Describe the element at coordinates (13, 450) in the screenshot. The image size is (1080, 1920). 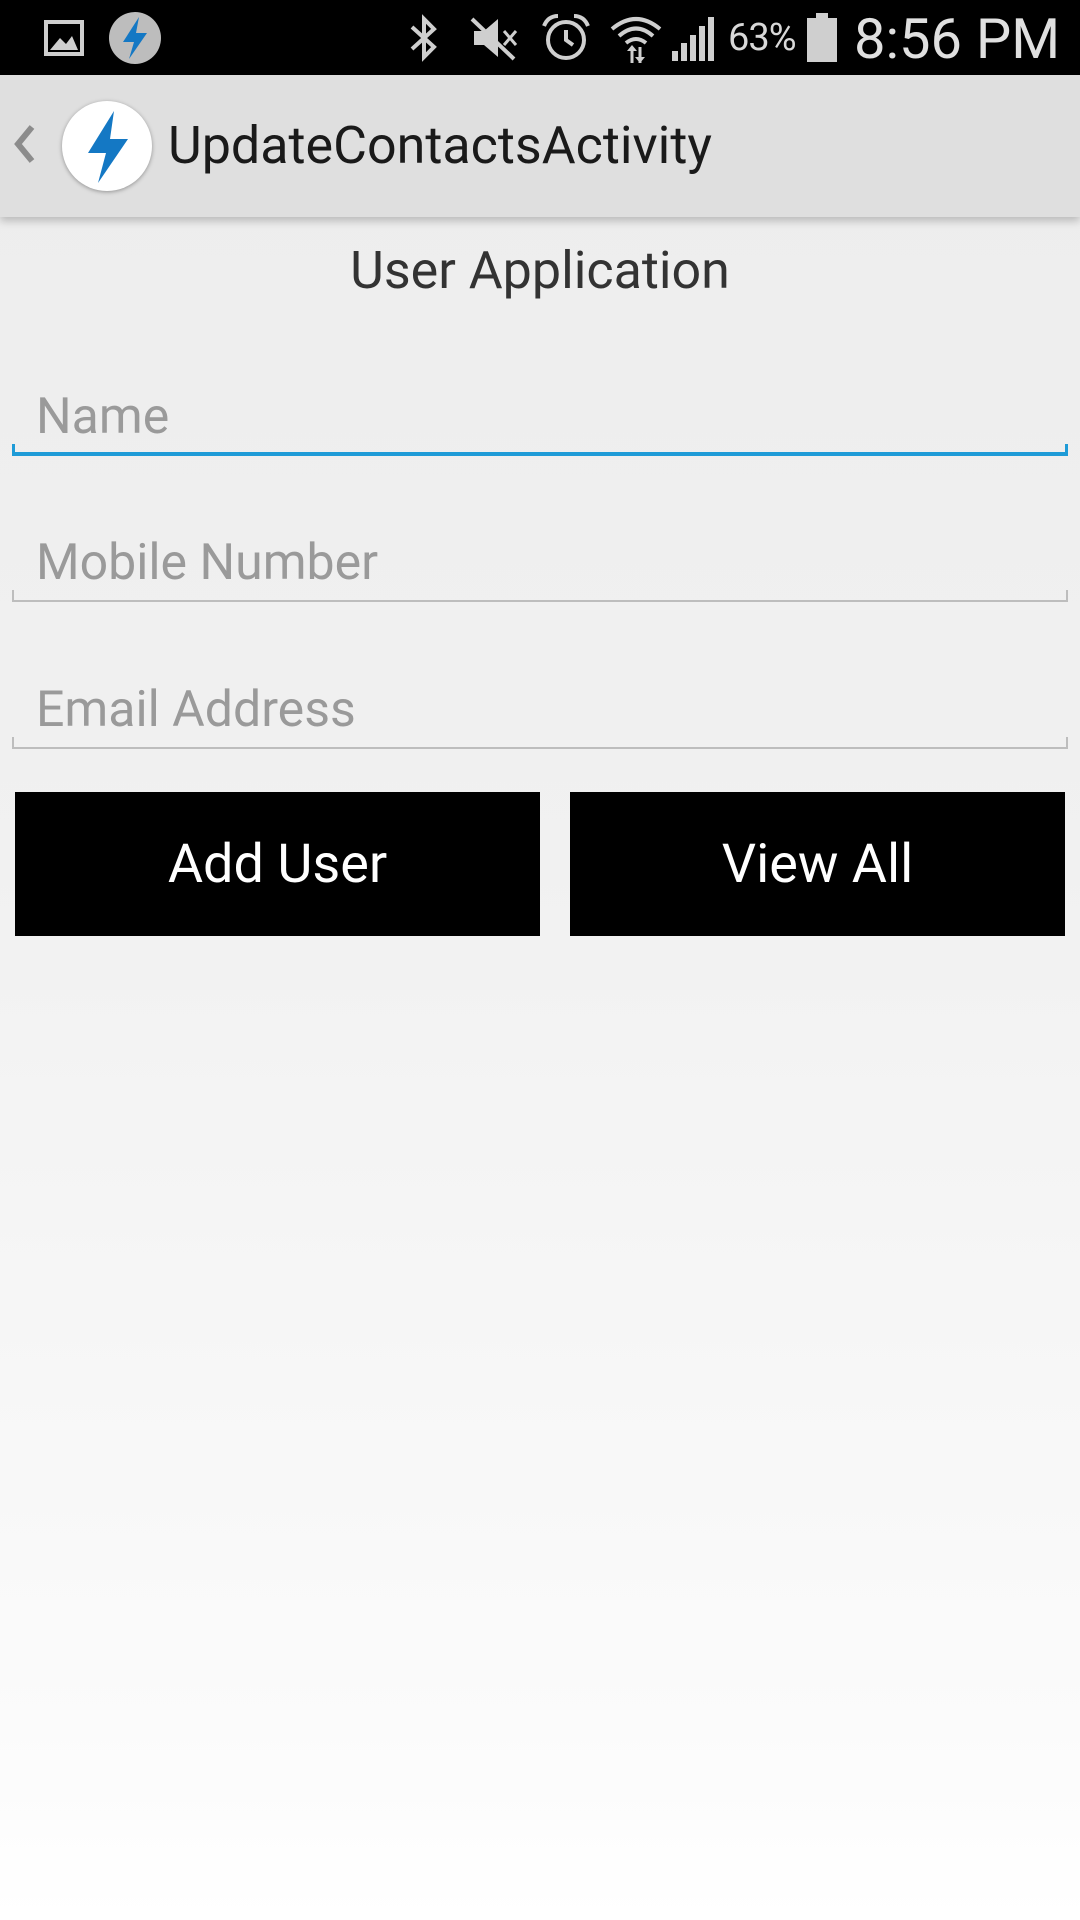
I see `name-tick-left` at that location.